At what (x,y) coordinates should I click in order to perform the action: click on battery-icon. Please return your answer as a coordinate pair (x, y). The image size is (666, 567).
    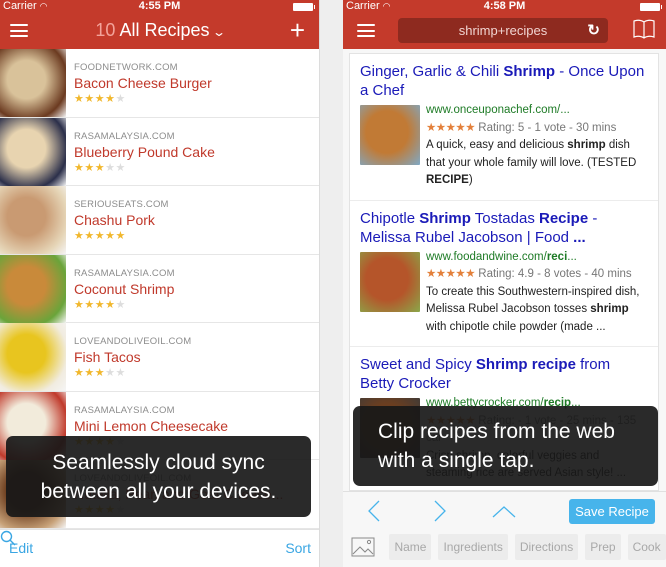
    Looking at the image, I should click on (304, 7).